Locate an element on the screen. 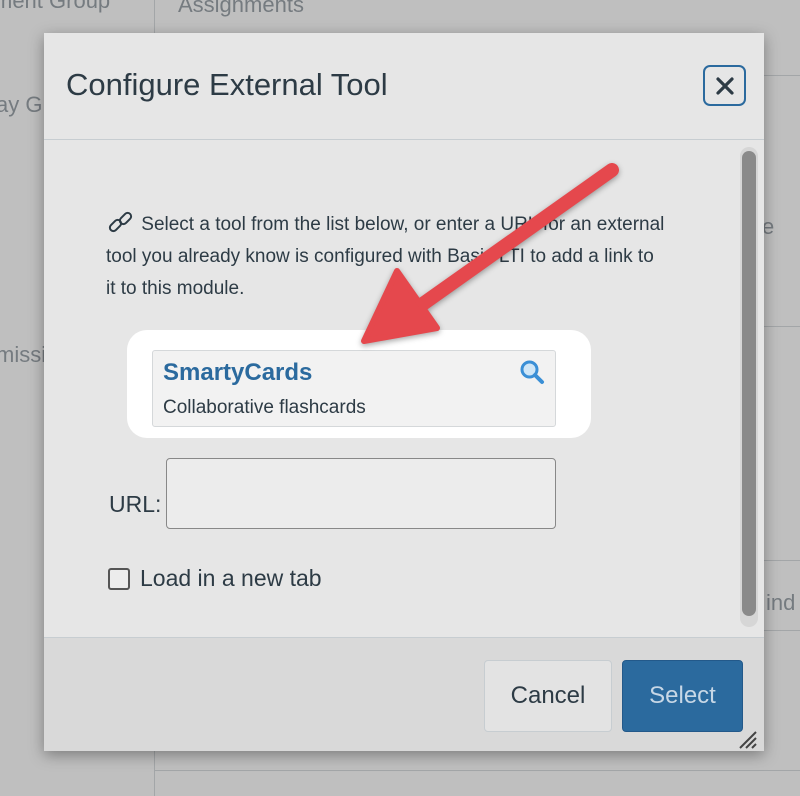 This screenshot has height=796, width=800. new-tab-checkbox is located at coordinates (119, 578).